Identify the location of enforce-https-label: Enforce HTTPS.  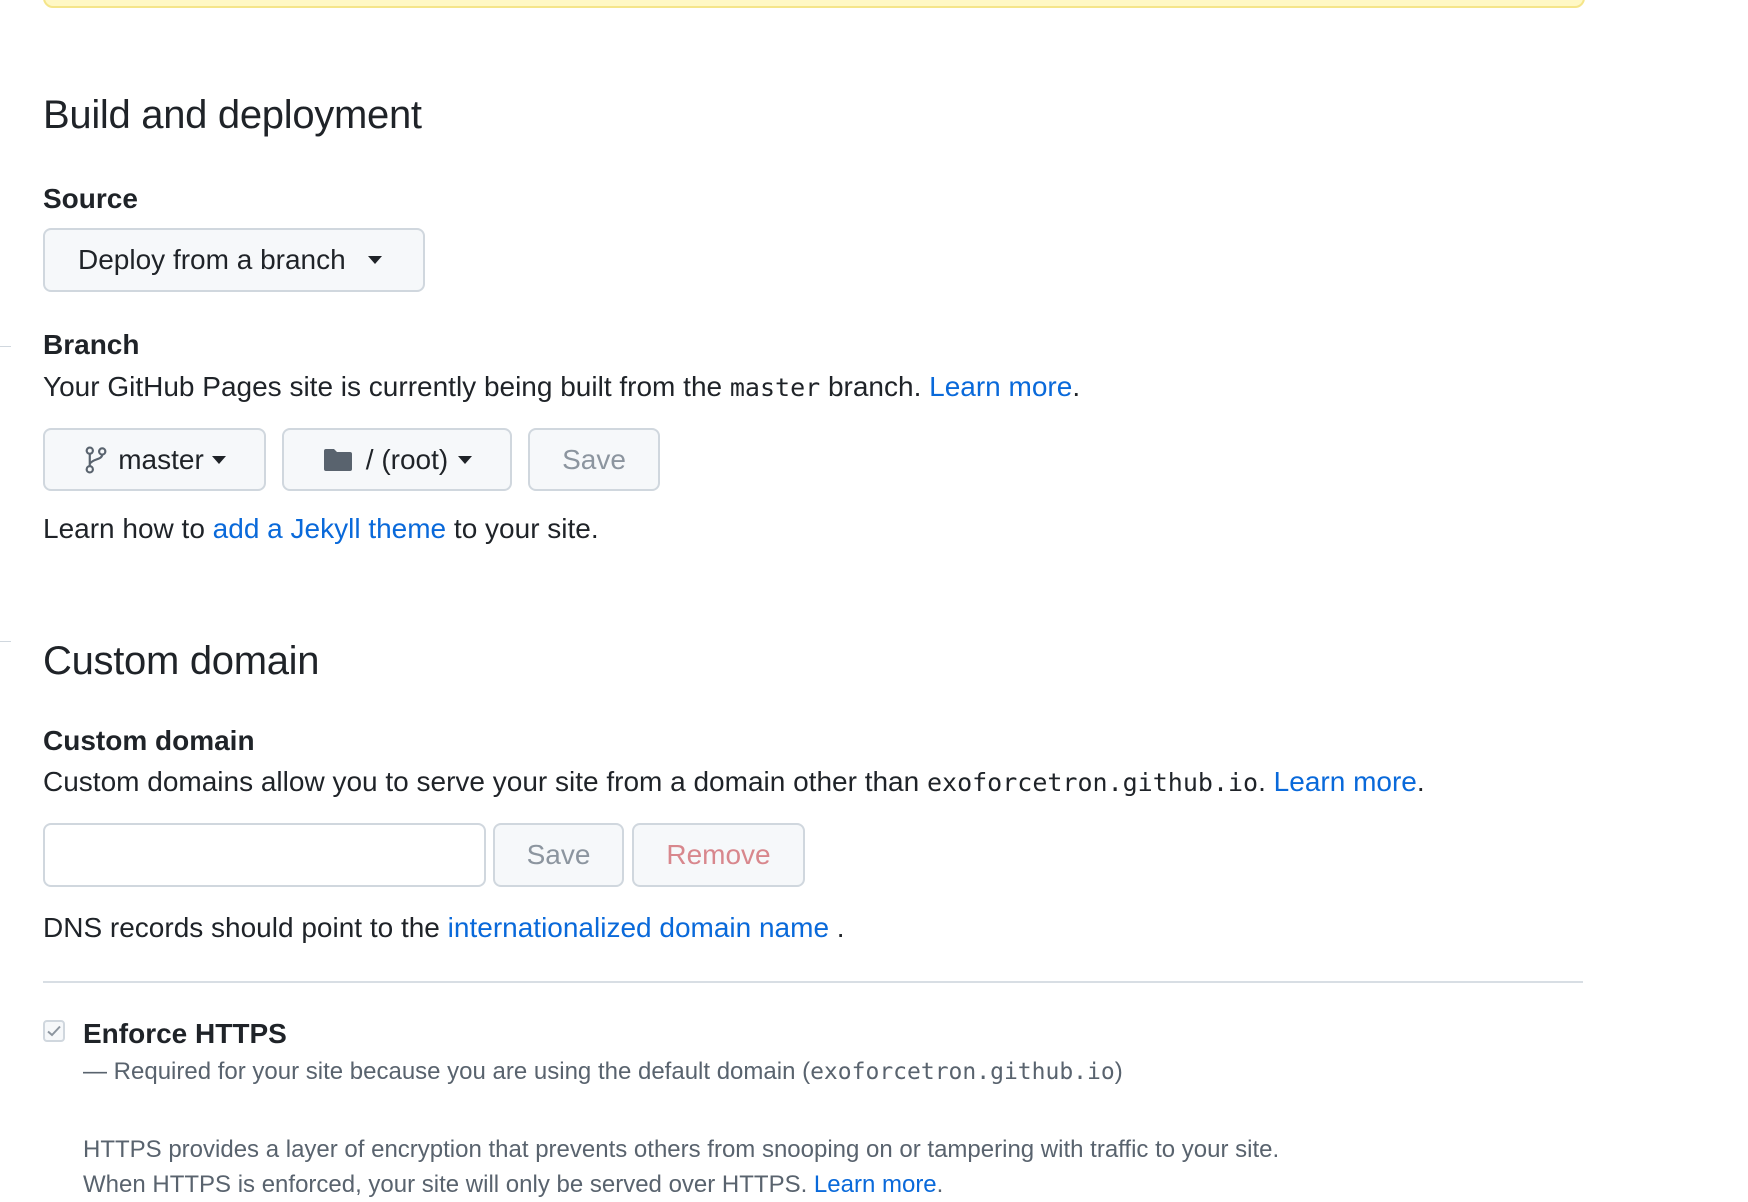
(185, 1033).